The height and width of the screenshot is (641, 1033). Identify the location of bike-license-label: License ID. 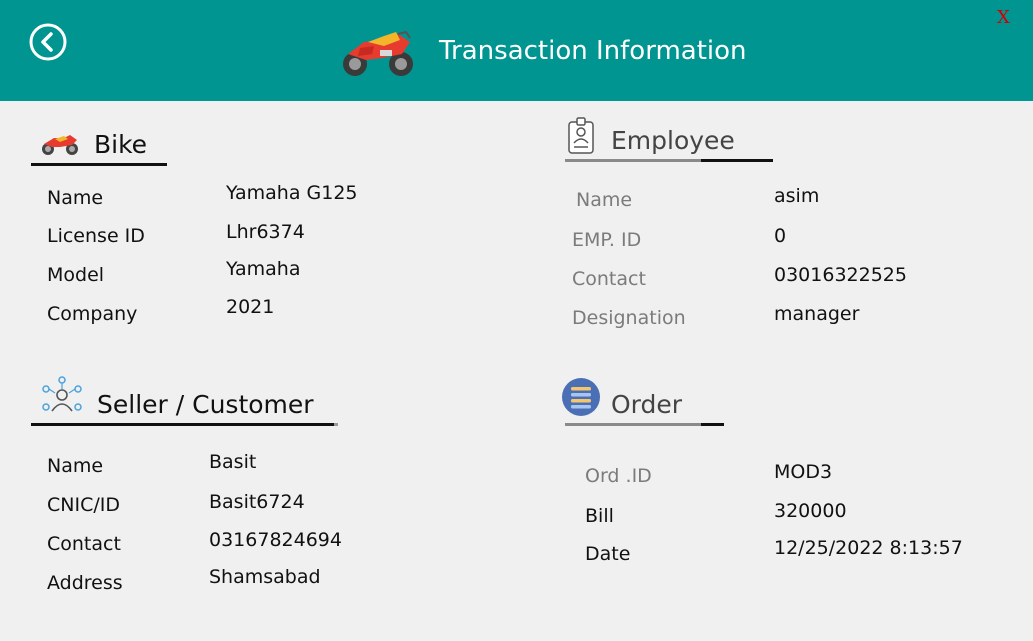
(96, 236).